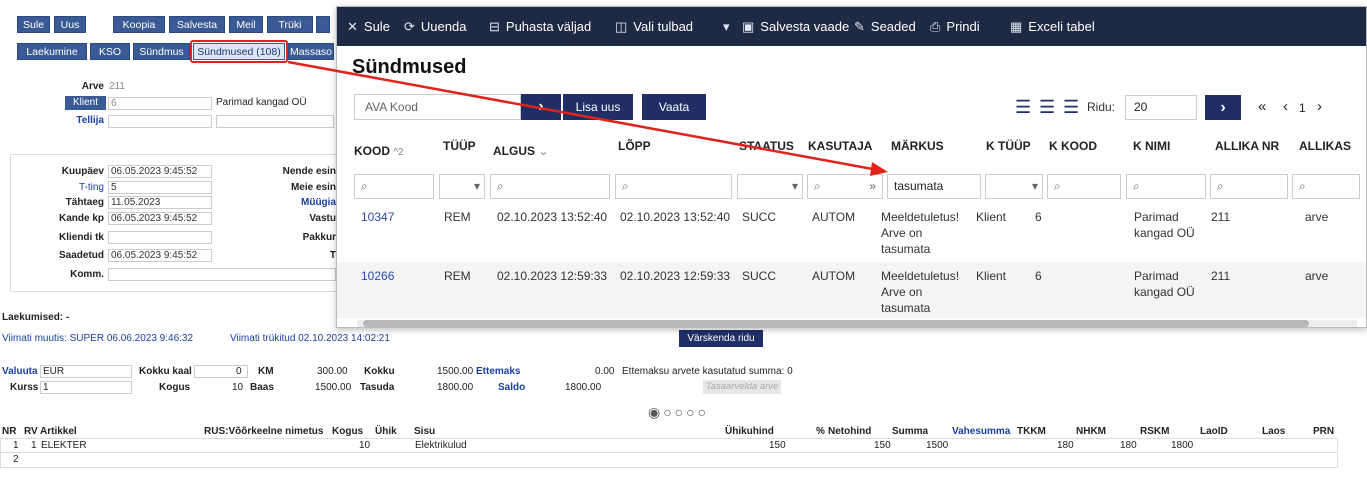 The image size is (1367, 481). Describe the element at coordinates (587, 118) in the screenshot. I see `annotation-arrow` at that location.